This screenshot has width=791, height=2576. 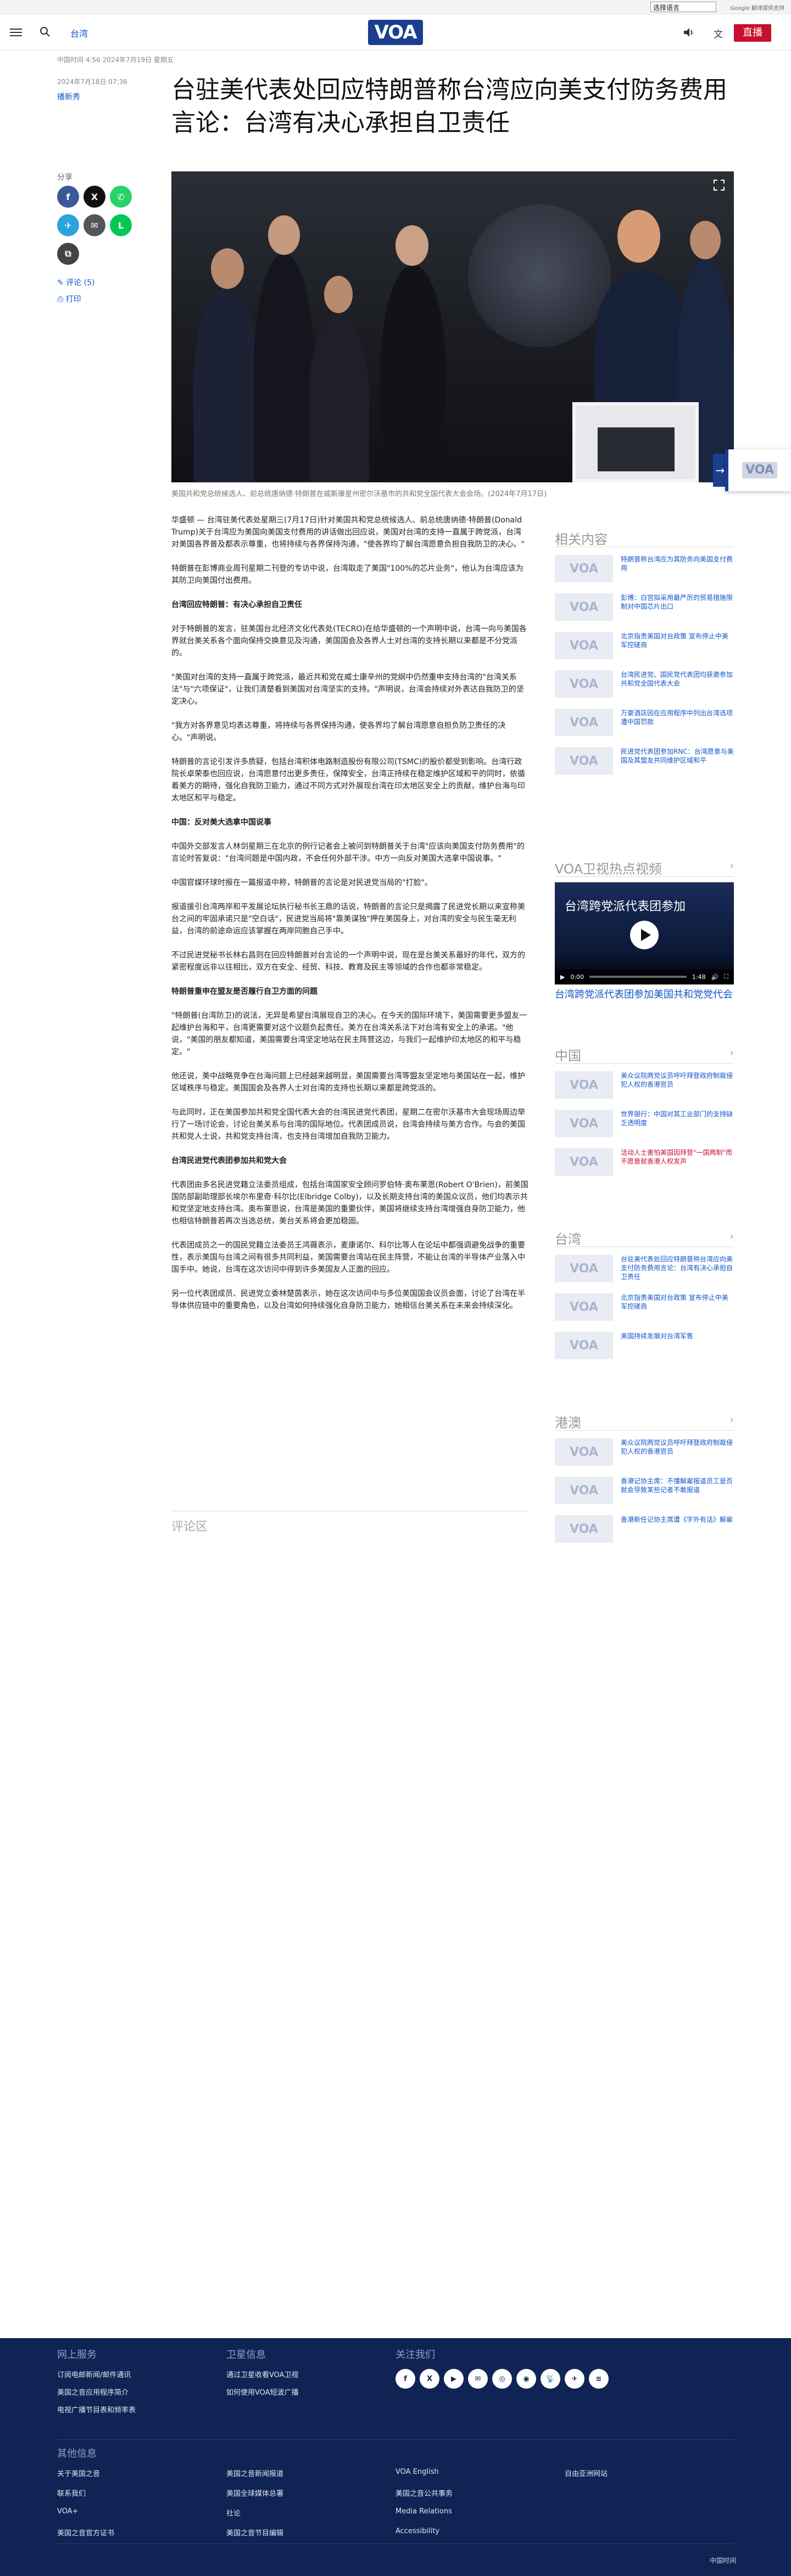 What do you see at coordinates (221, 822) in the screenshot?
I see `section-subheading: 中国：反对美大选拿中国说事` at bounding box center [221, 822].